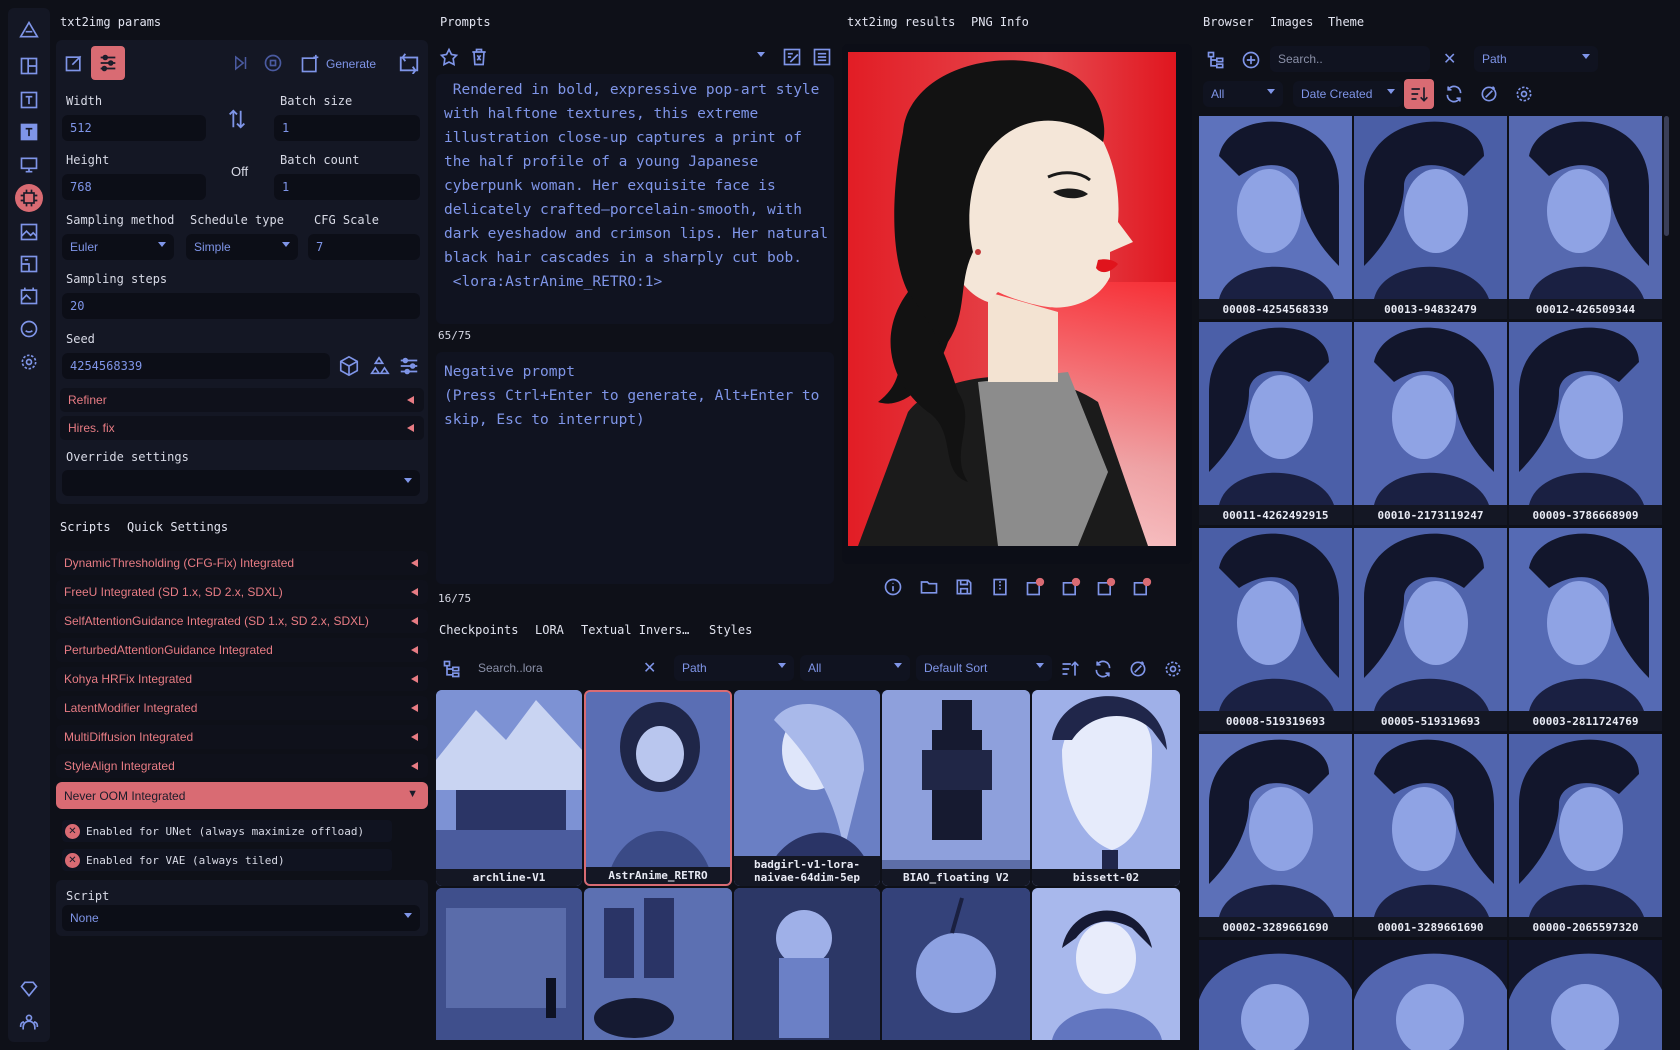  I want to click on skip-icon, so click(241, 63).